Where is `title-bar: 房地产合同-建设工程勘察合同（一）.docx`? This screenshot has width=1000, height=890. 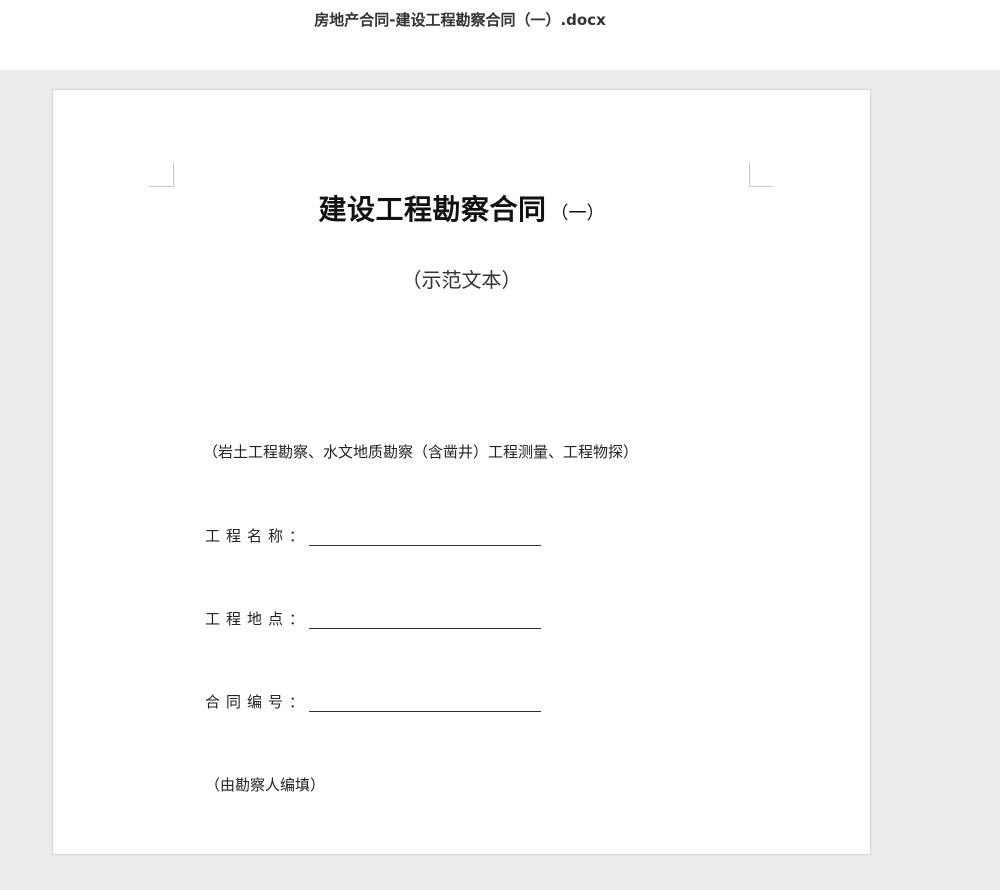 title-bar: 房地产合同-建设工程勘察合同（一）.docx is located at coordinates (500, 35).